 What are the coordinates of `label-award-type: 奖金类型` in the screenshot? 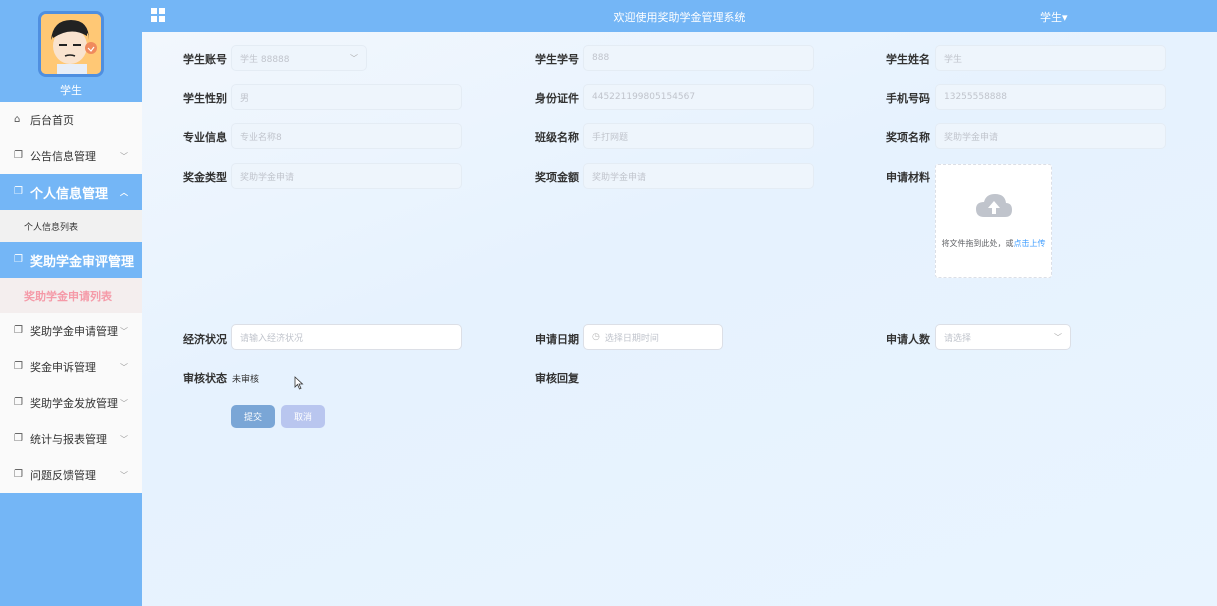 It's located at (205, 177).